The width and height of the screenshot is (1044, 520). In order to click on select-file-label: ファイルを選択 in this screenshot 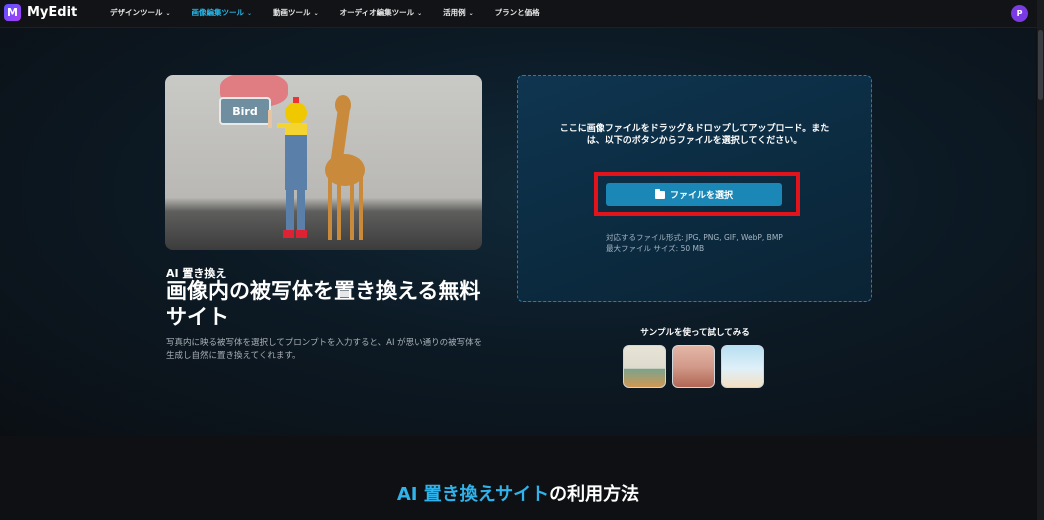, I will do `click(701, 196)`.